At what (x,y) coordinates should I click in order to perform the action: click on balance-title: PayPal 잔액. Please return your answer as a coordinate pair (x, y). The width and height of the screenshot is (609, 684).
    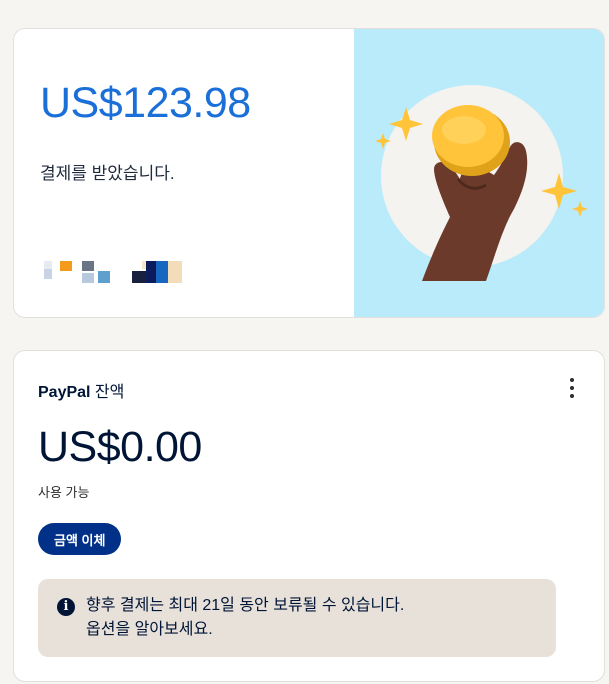
    Looking at the image, I should click on (81, 390).